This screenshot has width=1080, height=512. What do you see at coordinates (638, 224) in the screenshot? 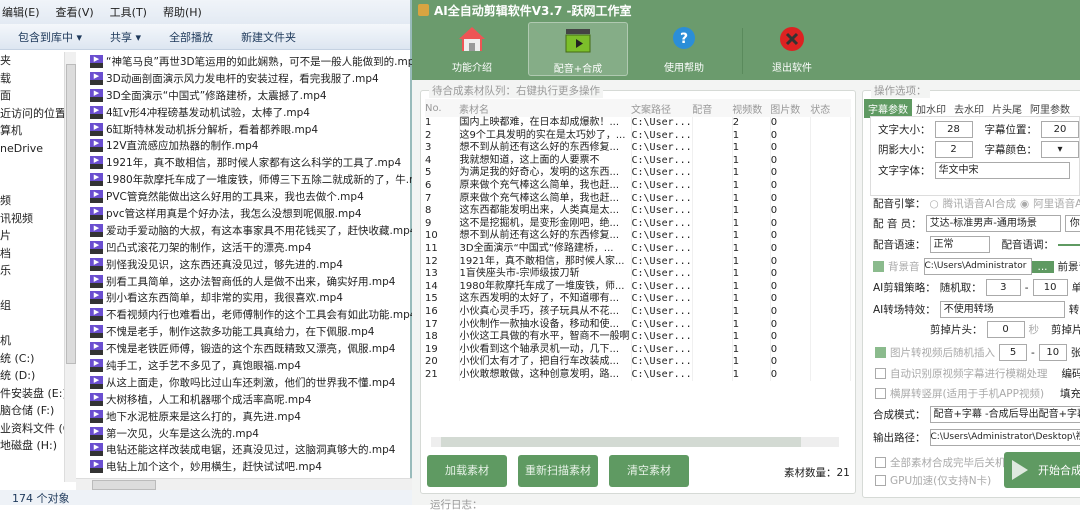
I see `table-row: 9这不是挖掘机，是变形金刚吧，绝...C:\User...10` at bounding box center [638, 224].